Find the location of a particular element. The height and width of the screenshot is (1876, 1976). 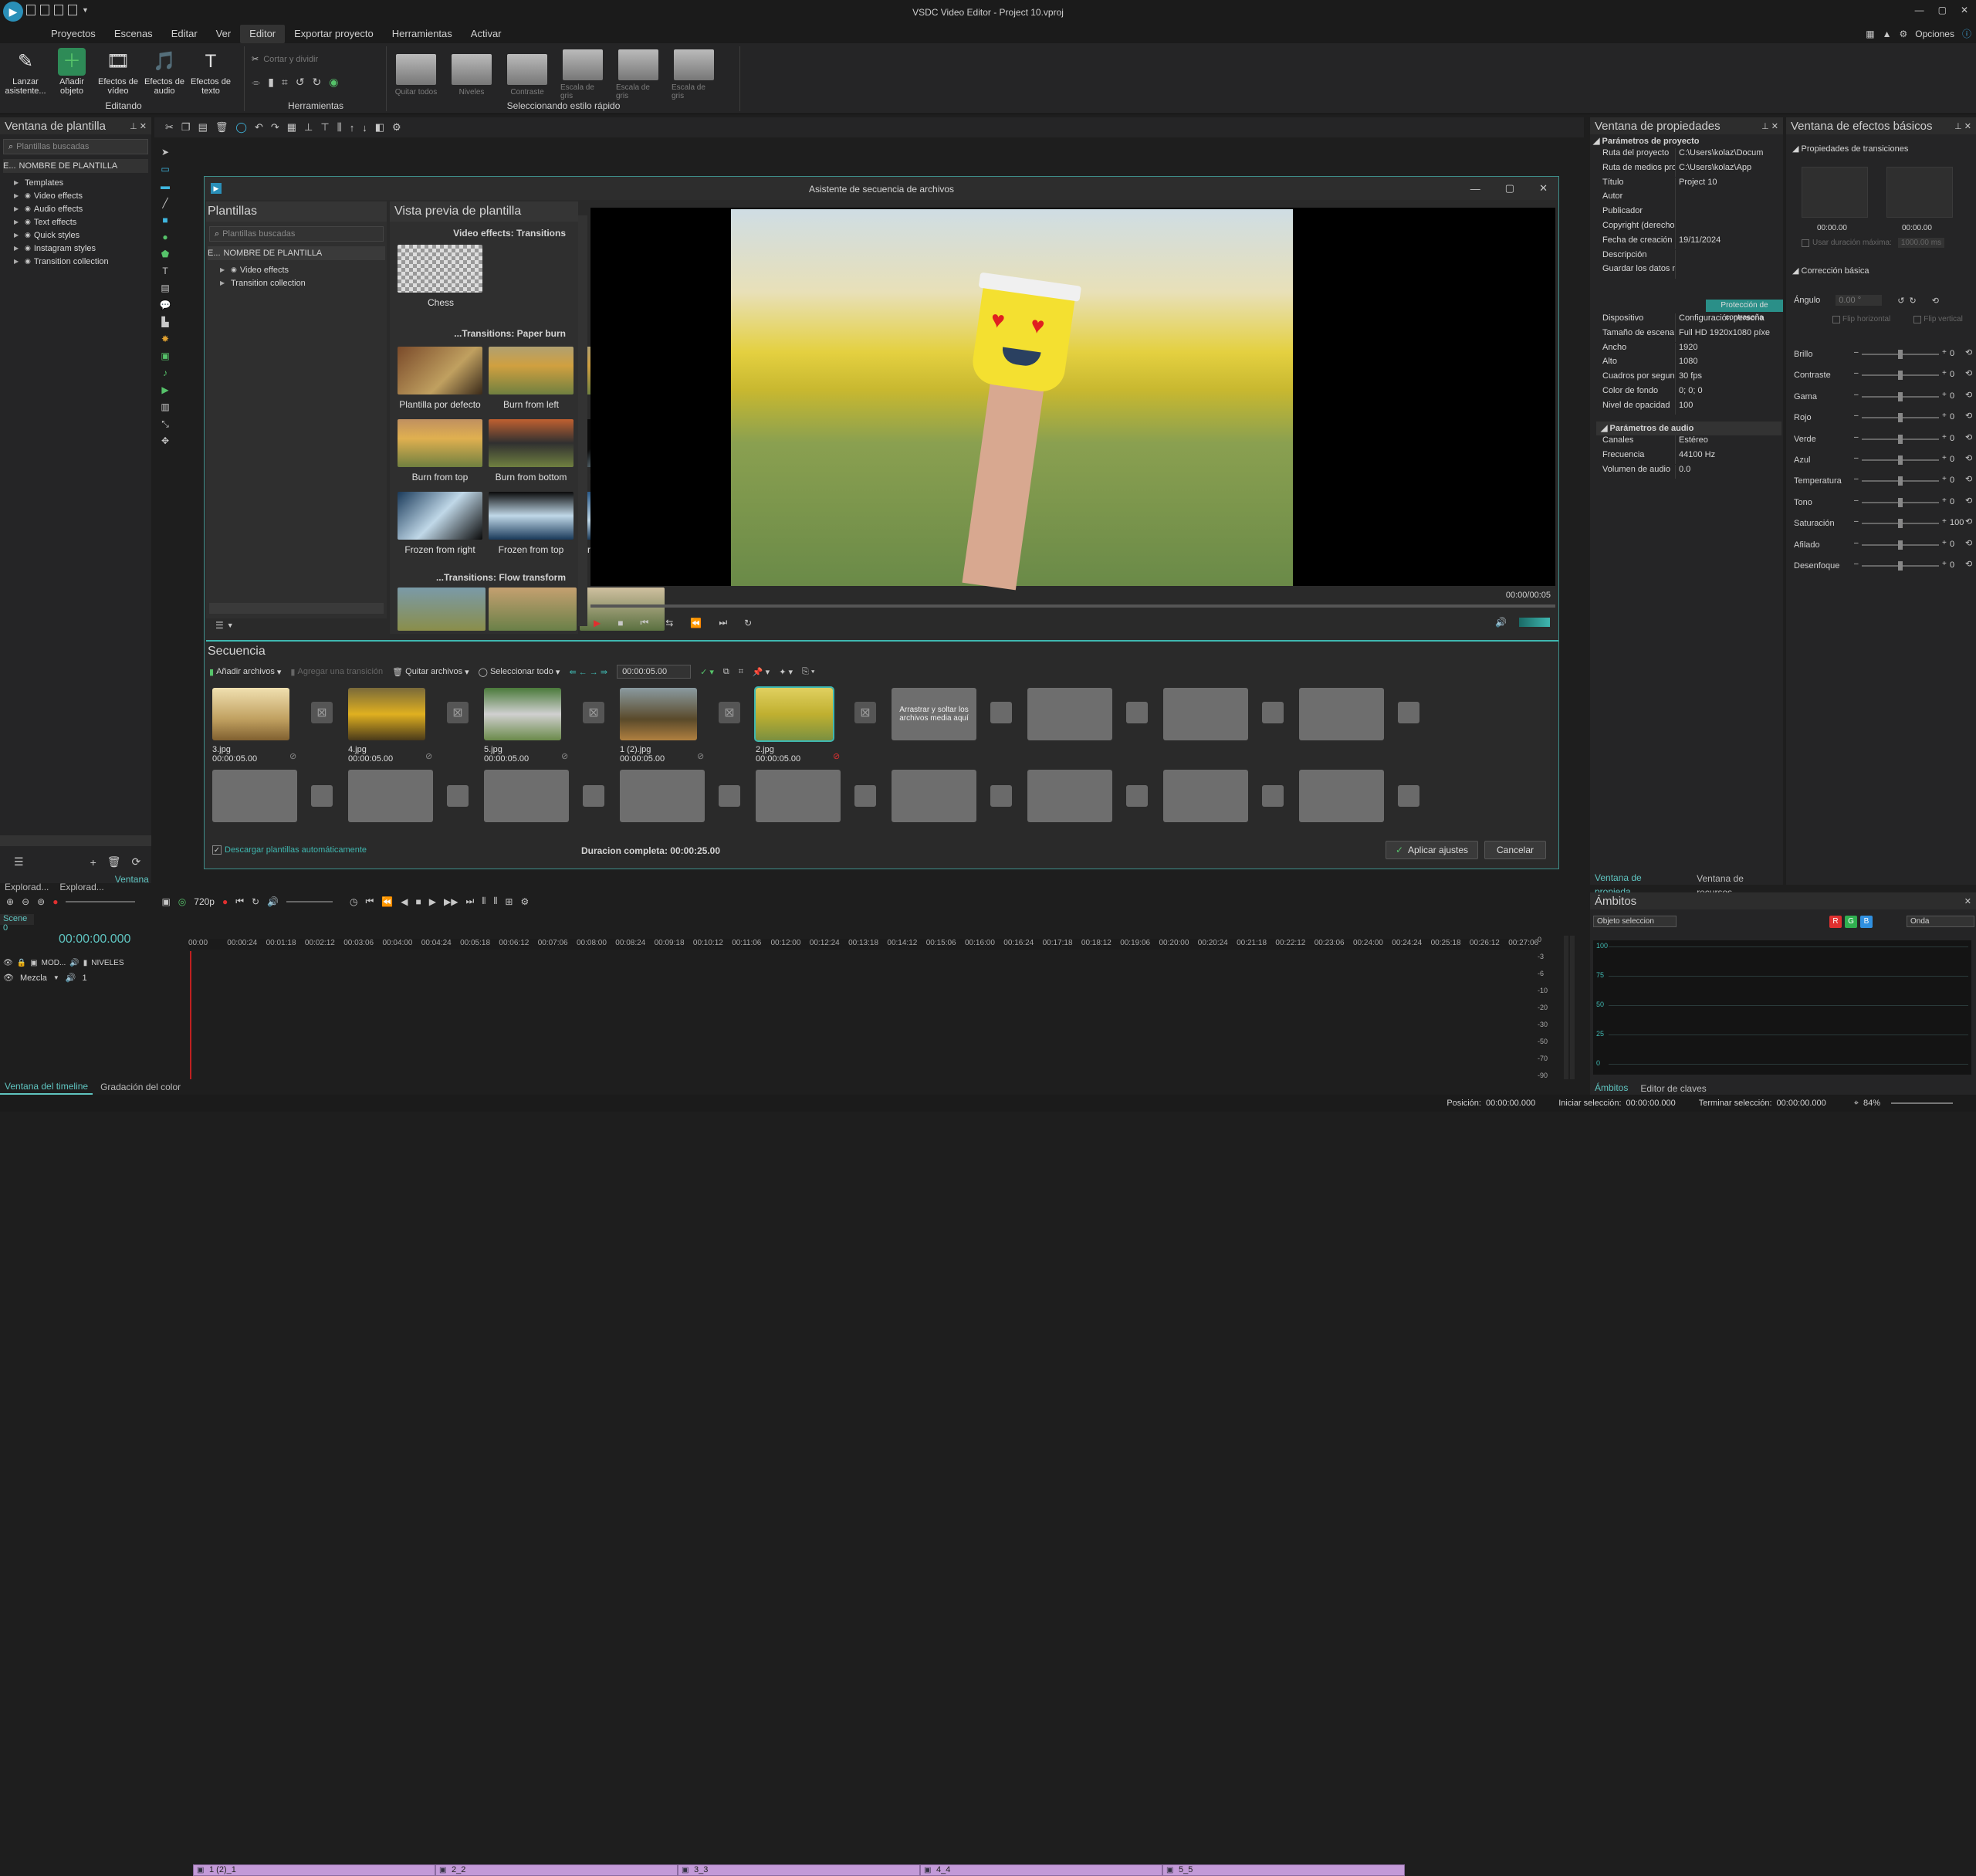

collapse-ribbon-icon: ▲ is located at coordinates (1887, 34).